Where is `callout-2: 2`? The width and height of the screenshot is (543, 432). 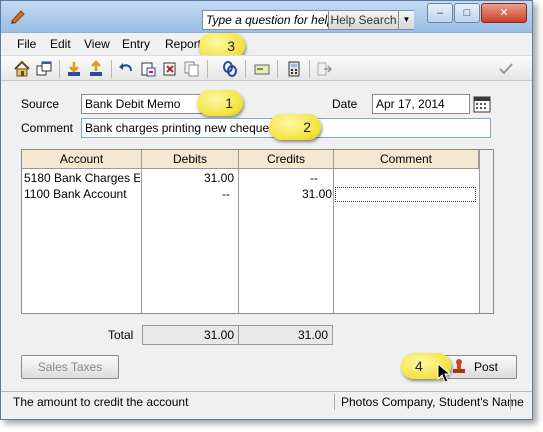 callout-2: 2 is located at coordinates (295, 127).